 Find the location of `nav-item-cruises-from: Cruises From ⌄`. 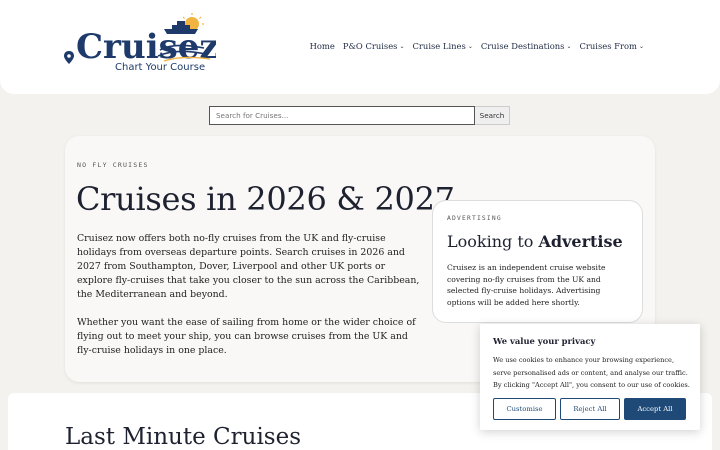

nav-item-cruises-from: Cruises From ⌄ is located at coordinates (611, 46).